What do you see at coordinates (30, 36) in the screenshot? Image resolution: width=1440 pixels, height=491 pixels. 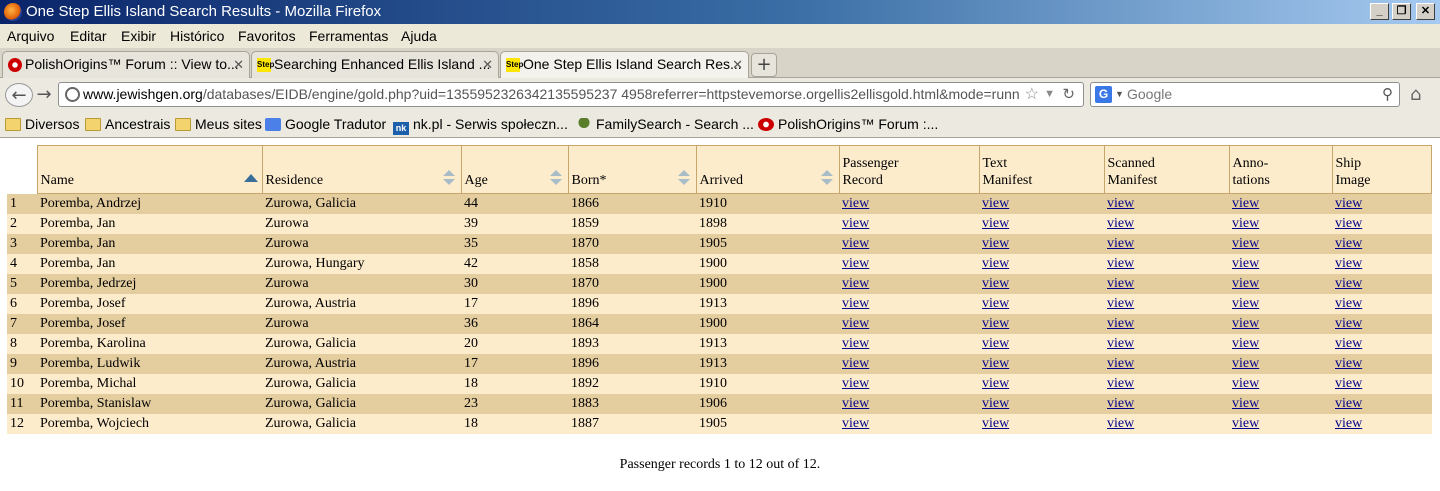 I see `menu-arquivo: Arquivo` at bounding box center [30, 36].